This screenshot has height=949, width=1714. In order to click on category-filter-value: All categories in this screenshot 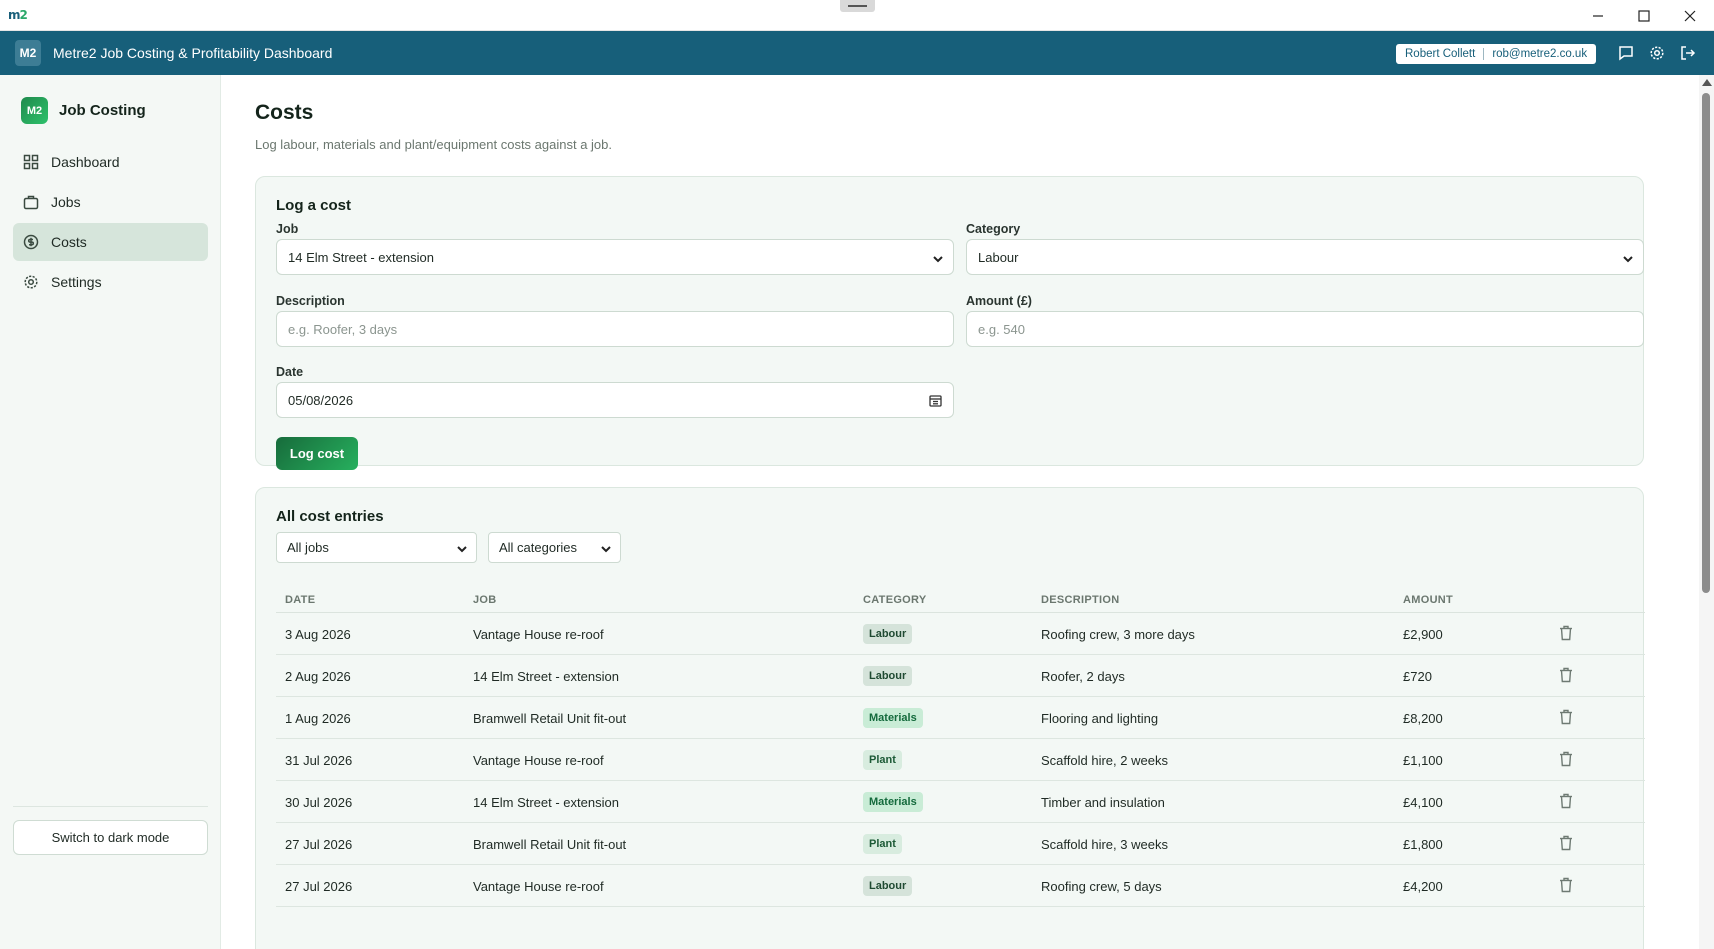, I will do `click(538, 547)`.